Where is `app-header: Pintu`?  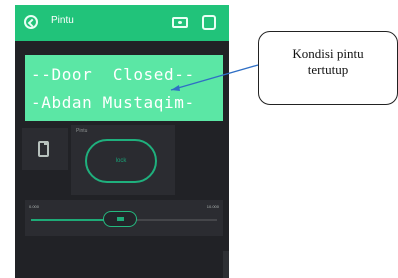 app-header: Pintu is located at coordinates (122, 23).